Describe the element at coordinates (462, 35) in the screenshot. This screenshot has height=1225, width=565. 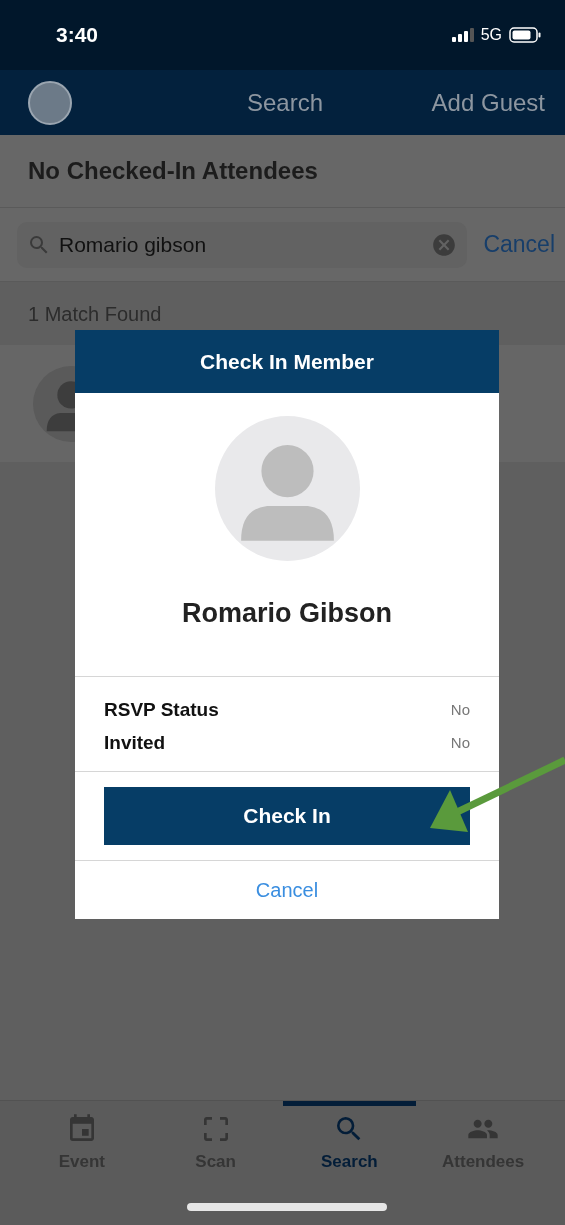
I see `signal-icon` at that location.